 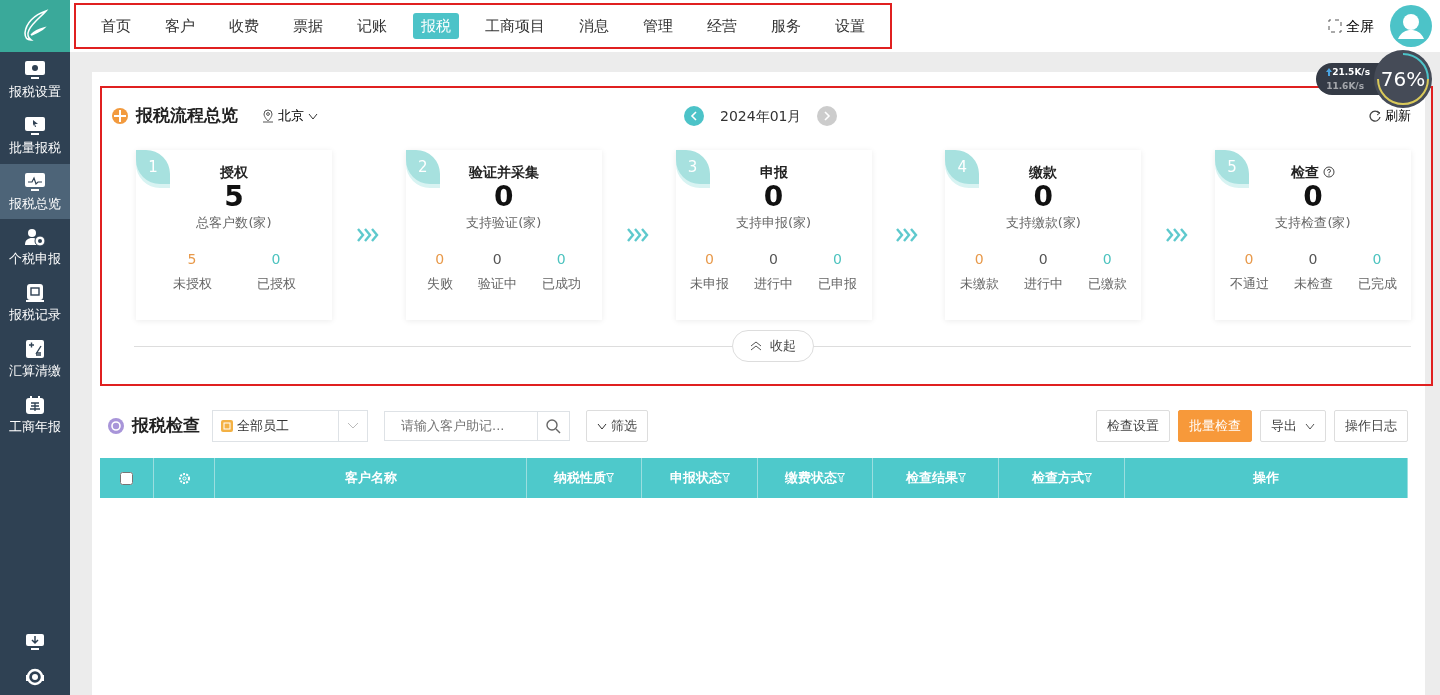 I want to click on monitor-pulse-icon, so click(x=35, y=181).